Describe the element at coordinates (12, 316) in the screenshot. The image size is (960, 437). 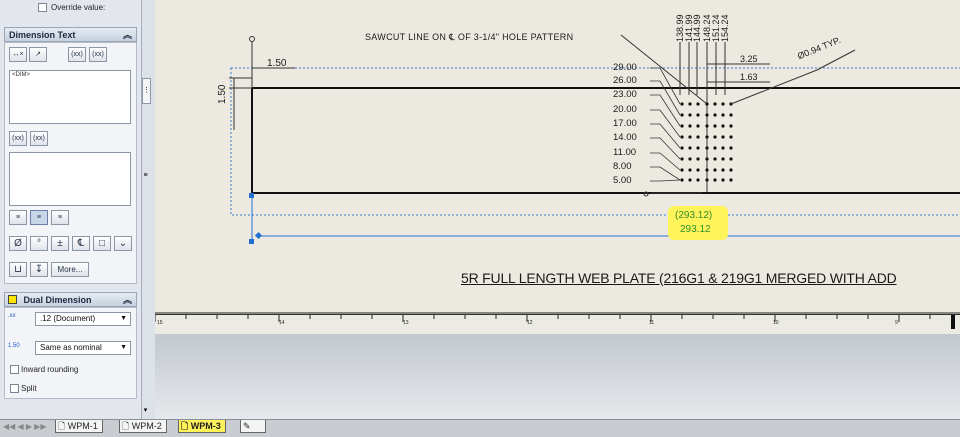
I see `precision-icon: .xx` at that location.